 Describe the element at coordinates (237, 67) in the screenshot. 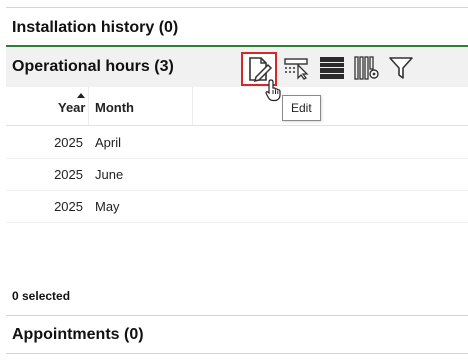

I see `operational-hours-header: Operational hours (3)` at that location.